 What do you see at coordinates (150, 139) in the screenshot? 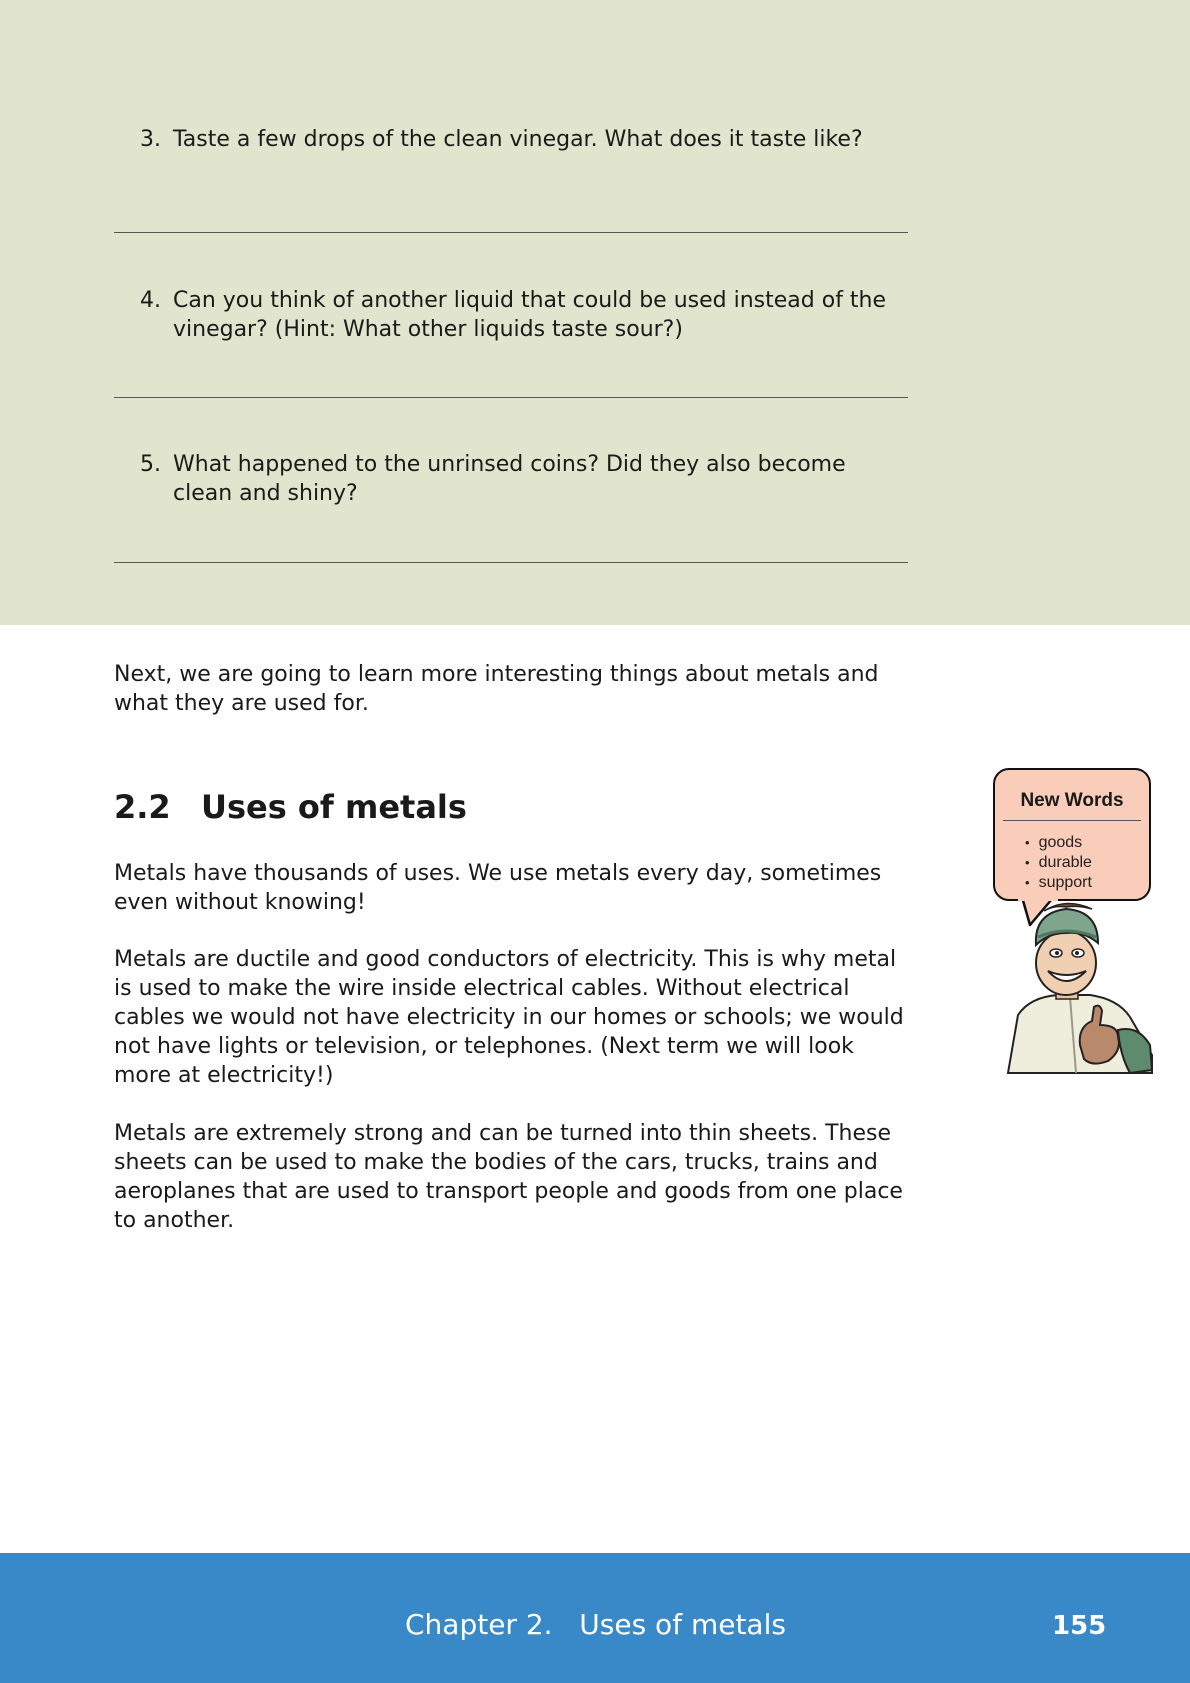
I see `question-number: 3.` at bounding box center [150, 139].